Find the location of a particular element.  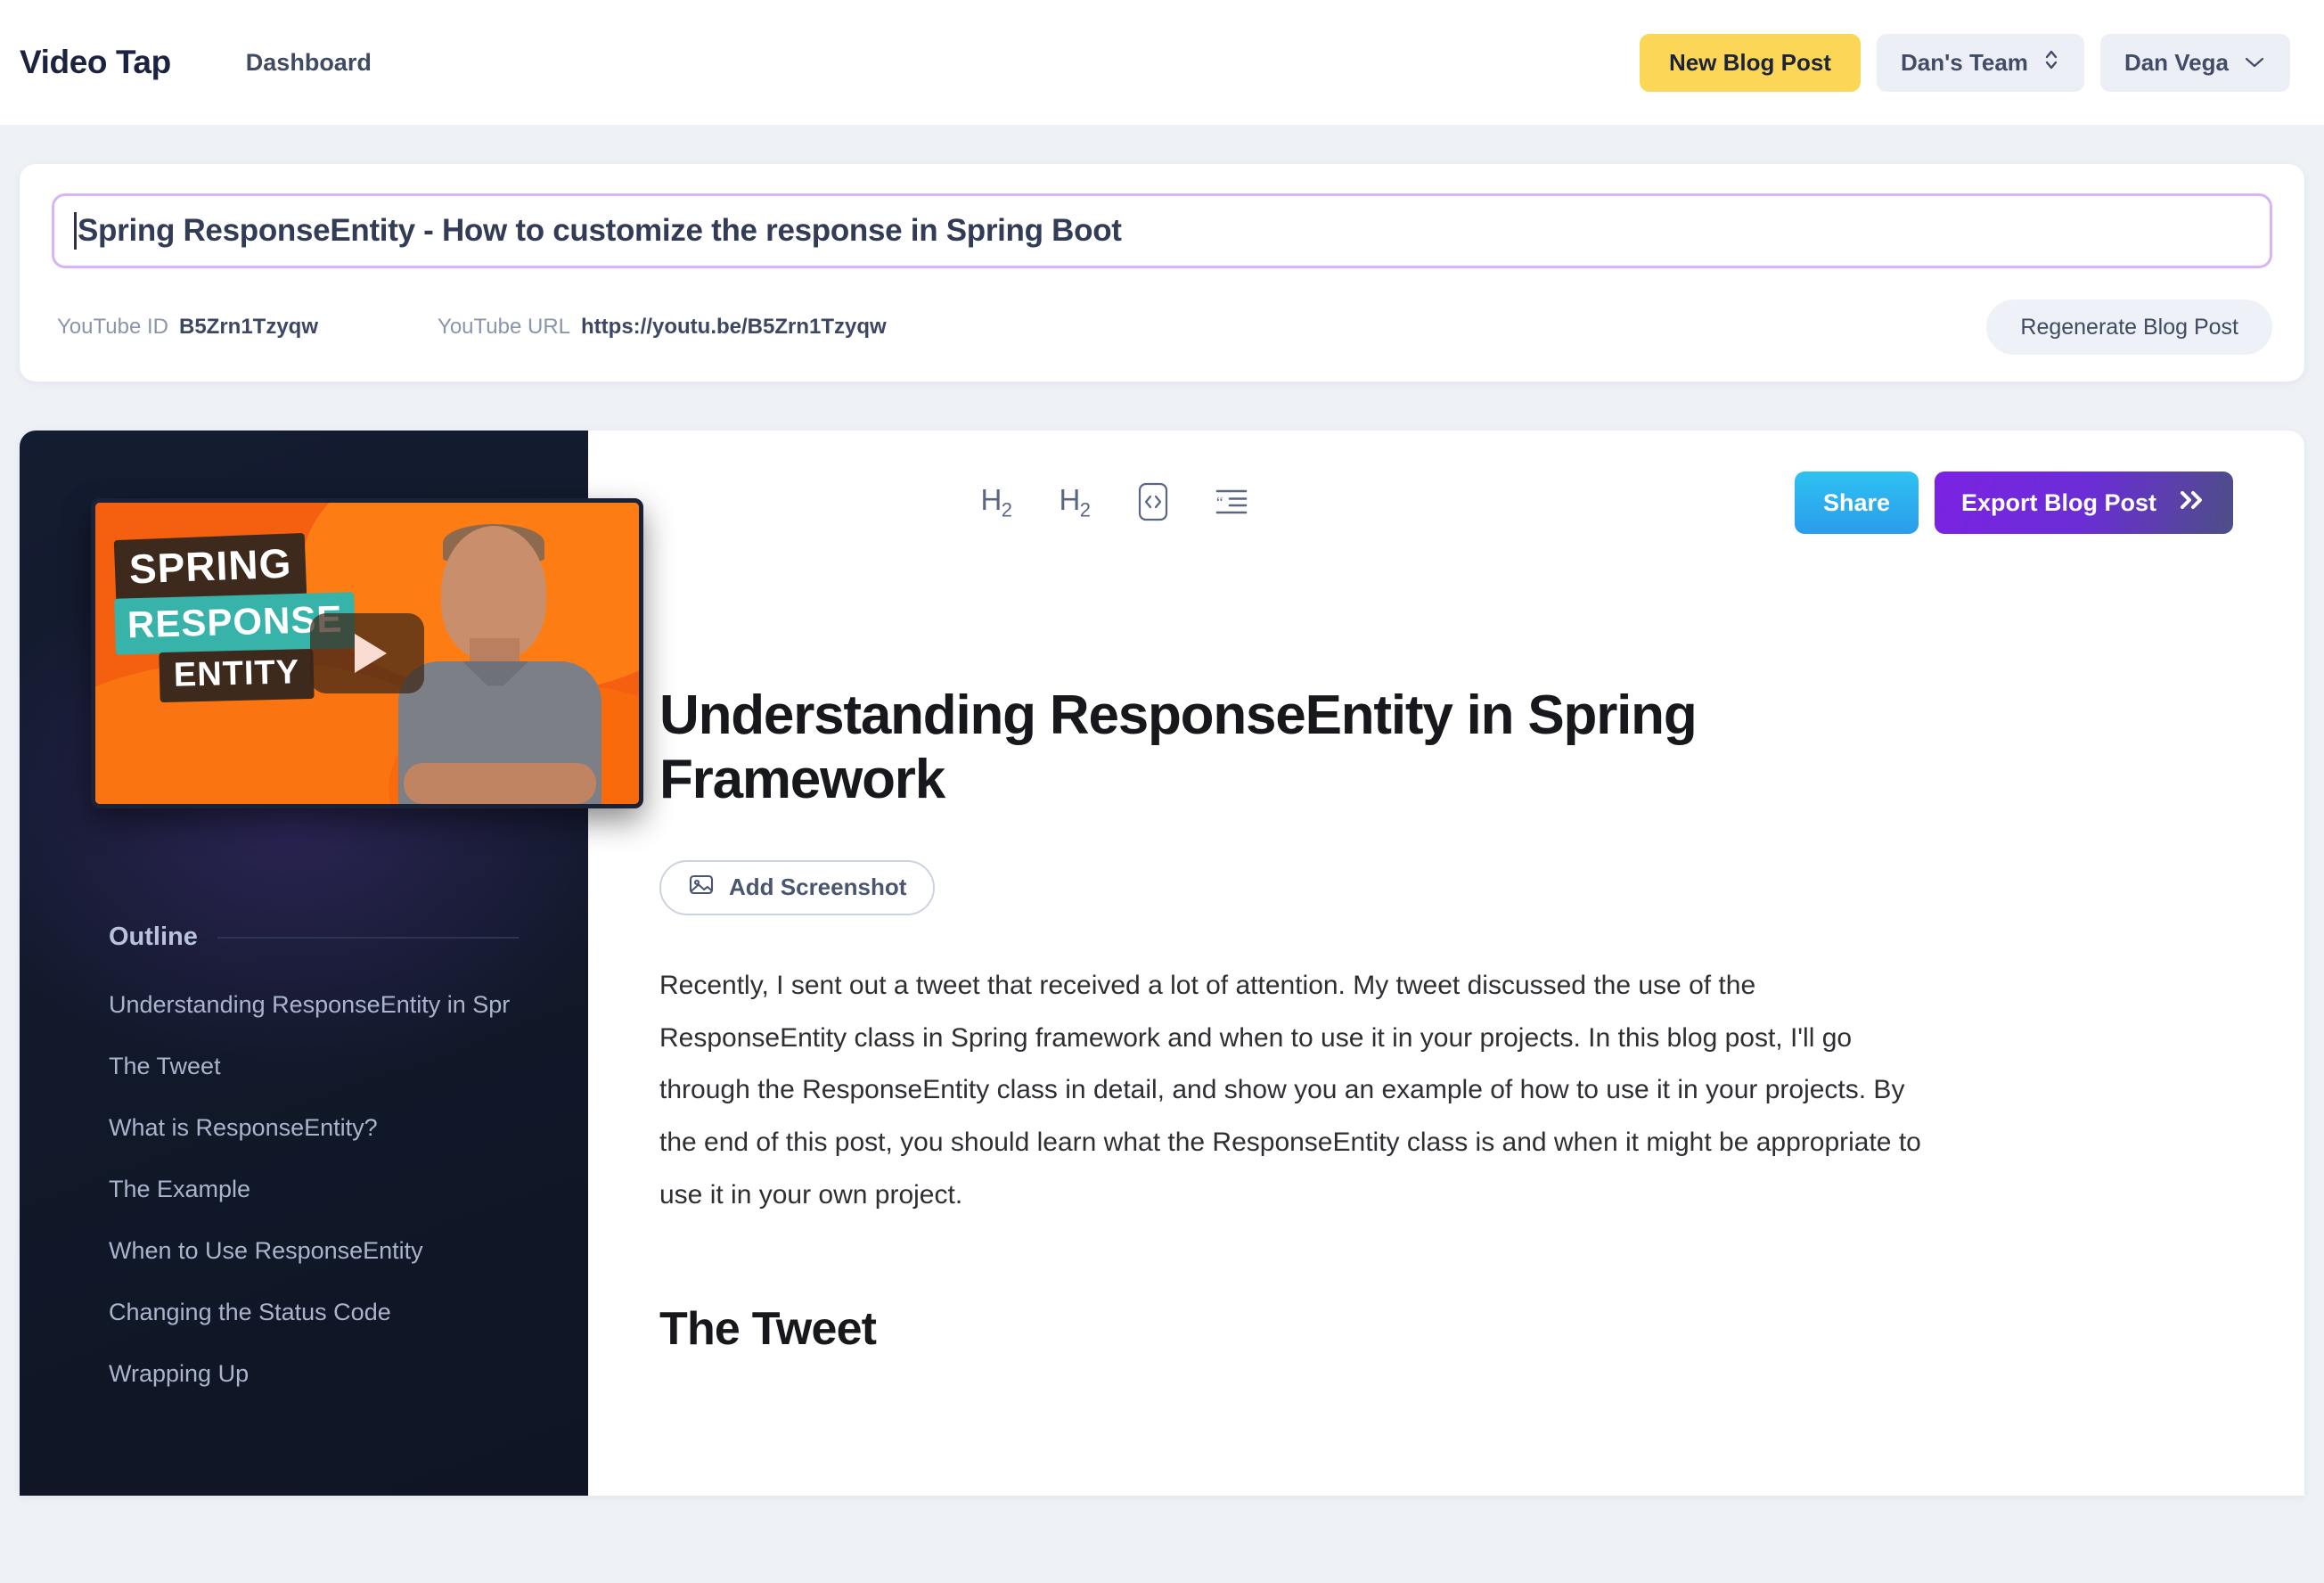

export-button-label: Export Blog Post is located at coordinates (2058, 502).